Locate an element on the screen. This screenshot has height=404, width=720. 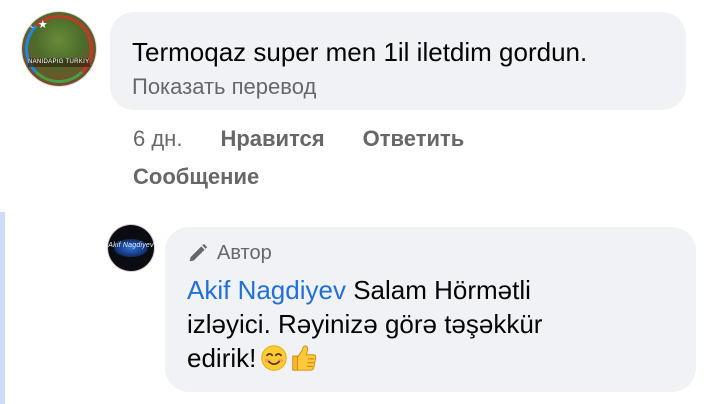
reply-author-name: Akif Nagdiyev is located at coordinates (266, 290).